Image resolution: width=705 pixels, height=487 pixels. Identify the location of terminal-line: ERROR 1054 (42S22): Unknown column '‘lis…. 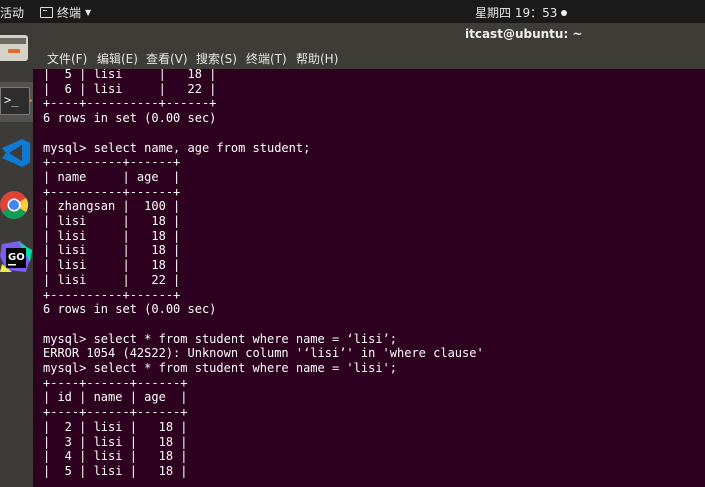
(263, 353).